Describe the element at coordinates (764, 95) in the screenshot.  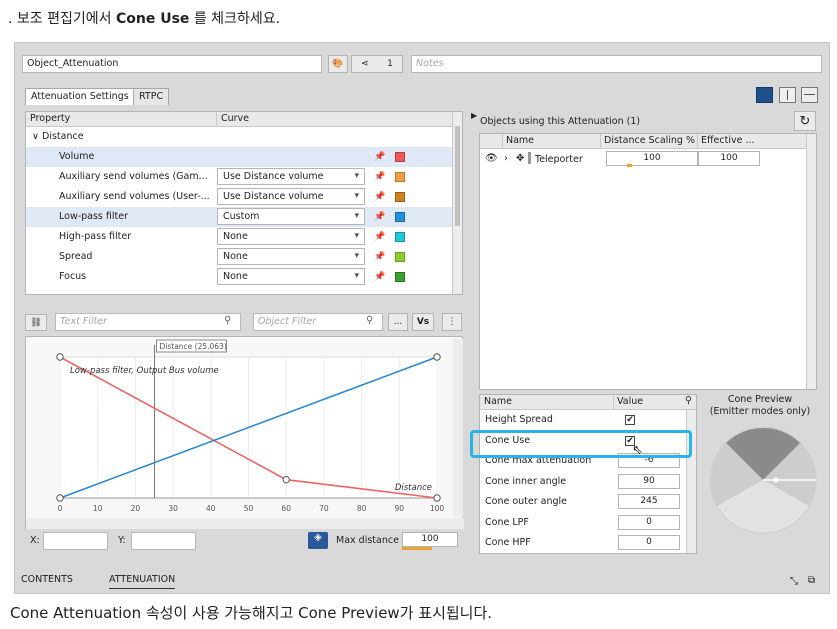
I see `layout-single-icon` at that location.